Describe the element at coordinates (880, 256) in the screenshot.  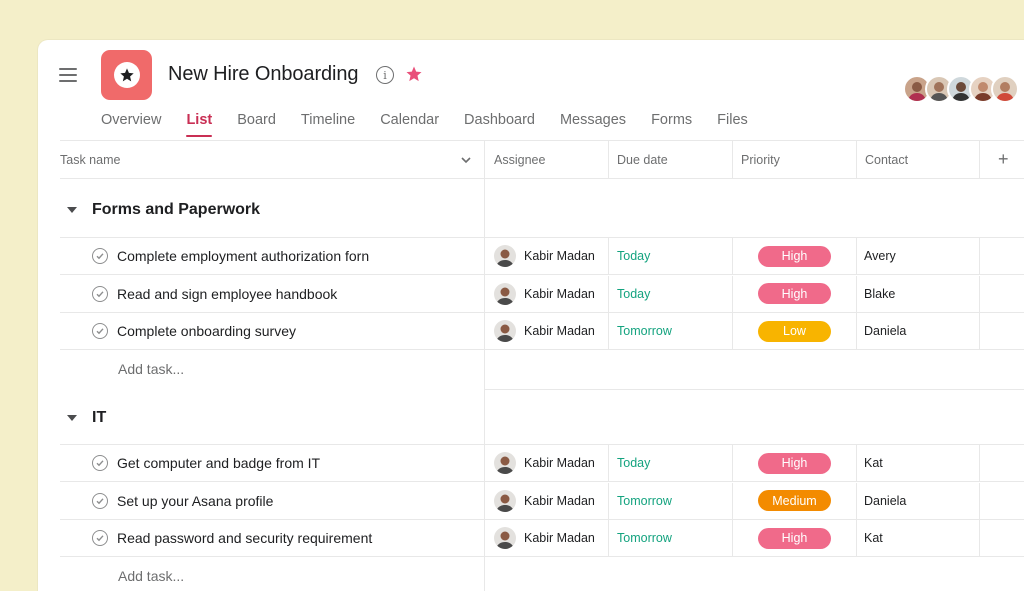
I see `contact-cell: Avery` at that location.